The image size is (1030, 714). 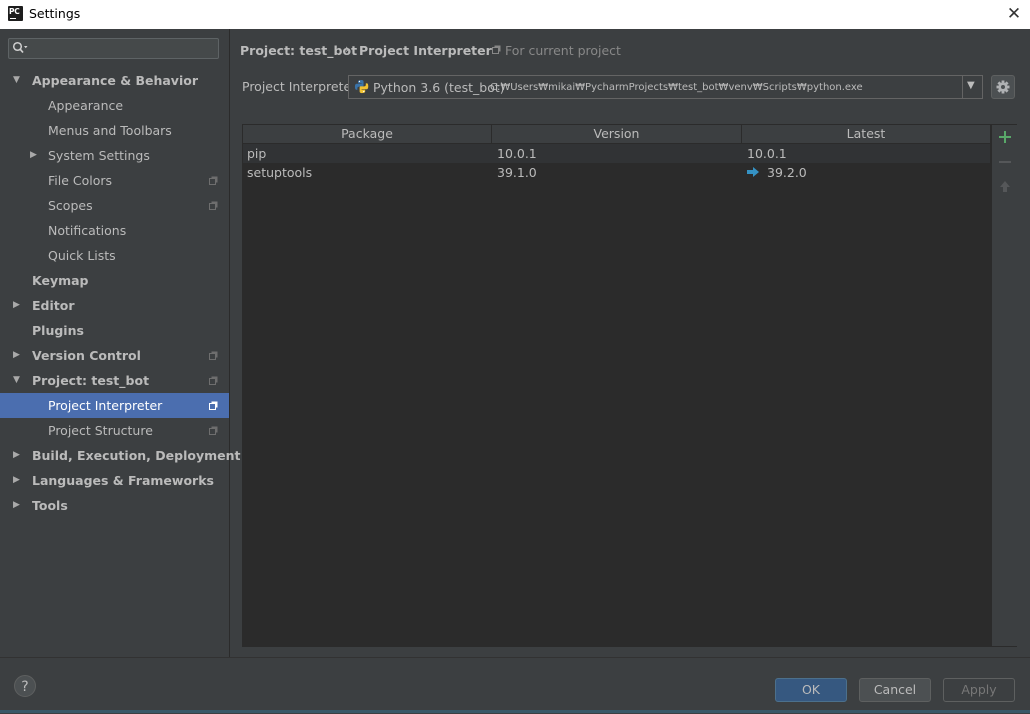 I want to click on sidebar-item-system-settings: ▶ System Settings, so click(x=114, y=155).